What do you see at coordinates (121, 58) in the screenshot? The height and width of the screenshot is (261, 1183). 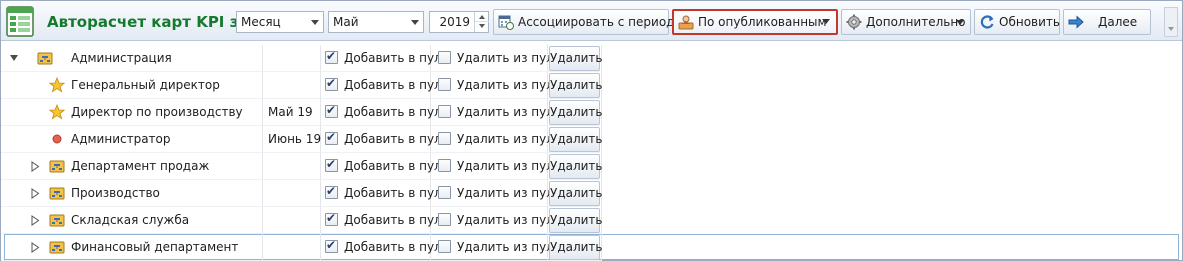 I see `row-name: Администрация` at bounding box center [121, 58].